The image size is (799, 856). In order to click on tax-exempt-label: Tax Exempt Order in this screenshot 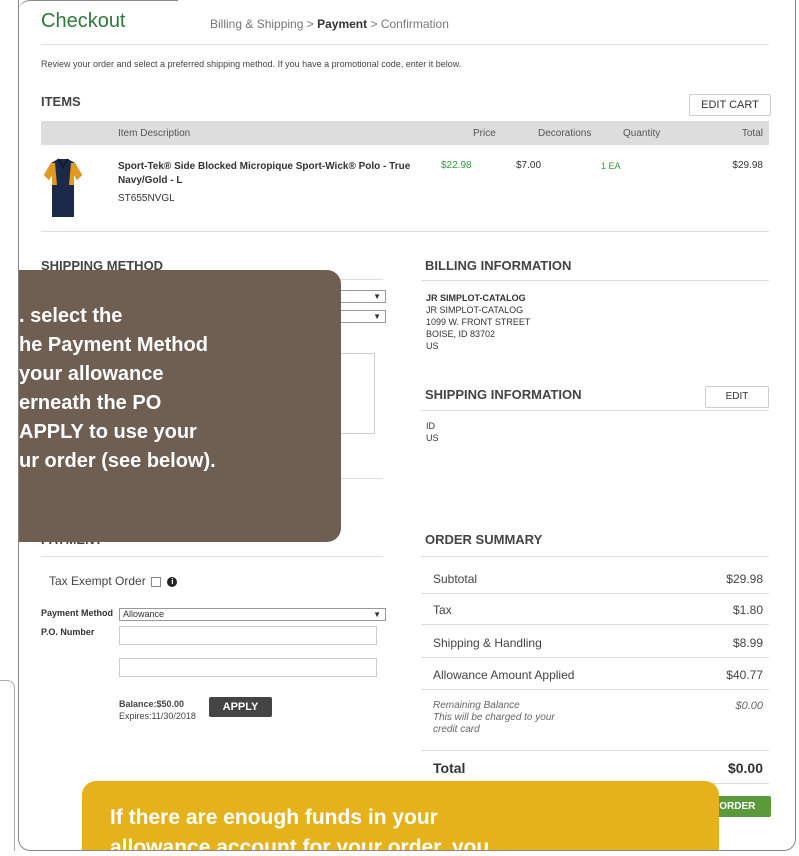, I will do `click(97, 581)`.